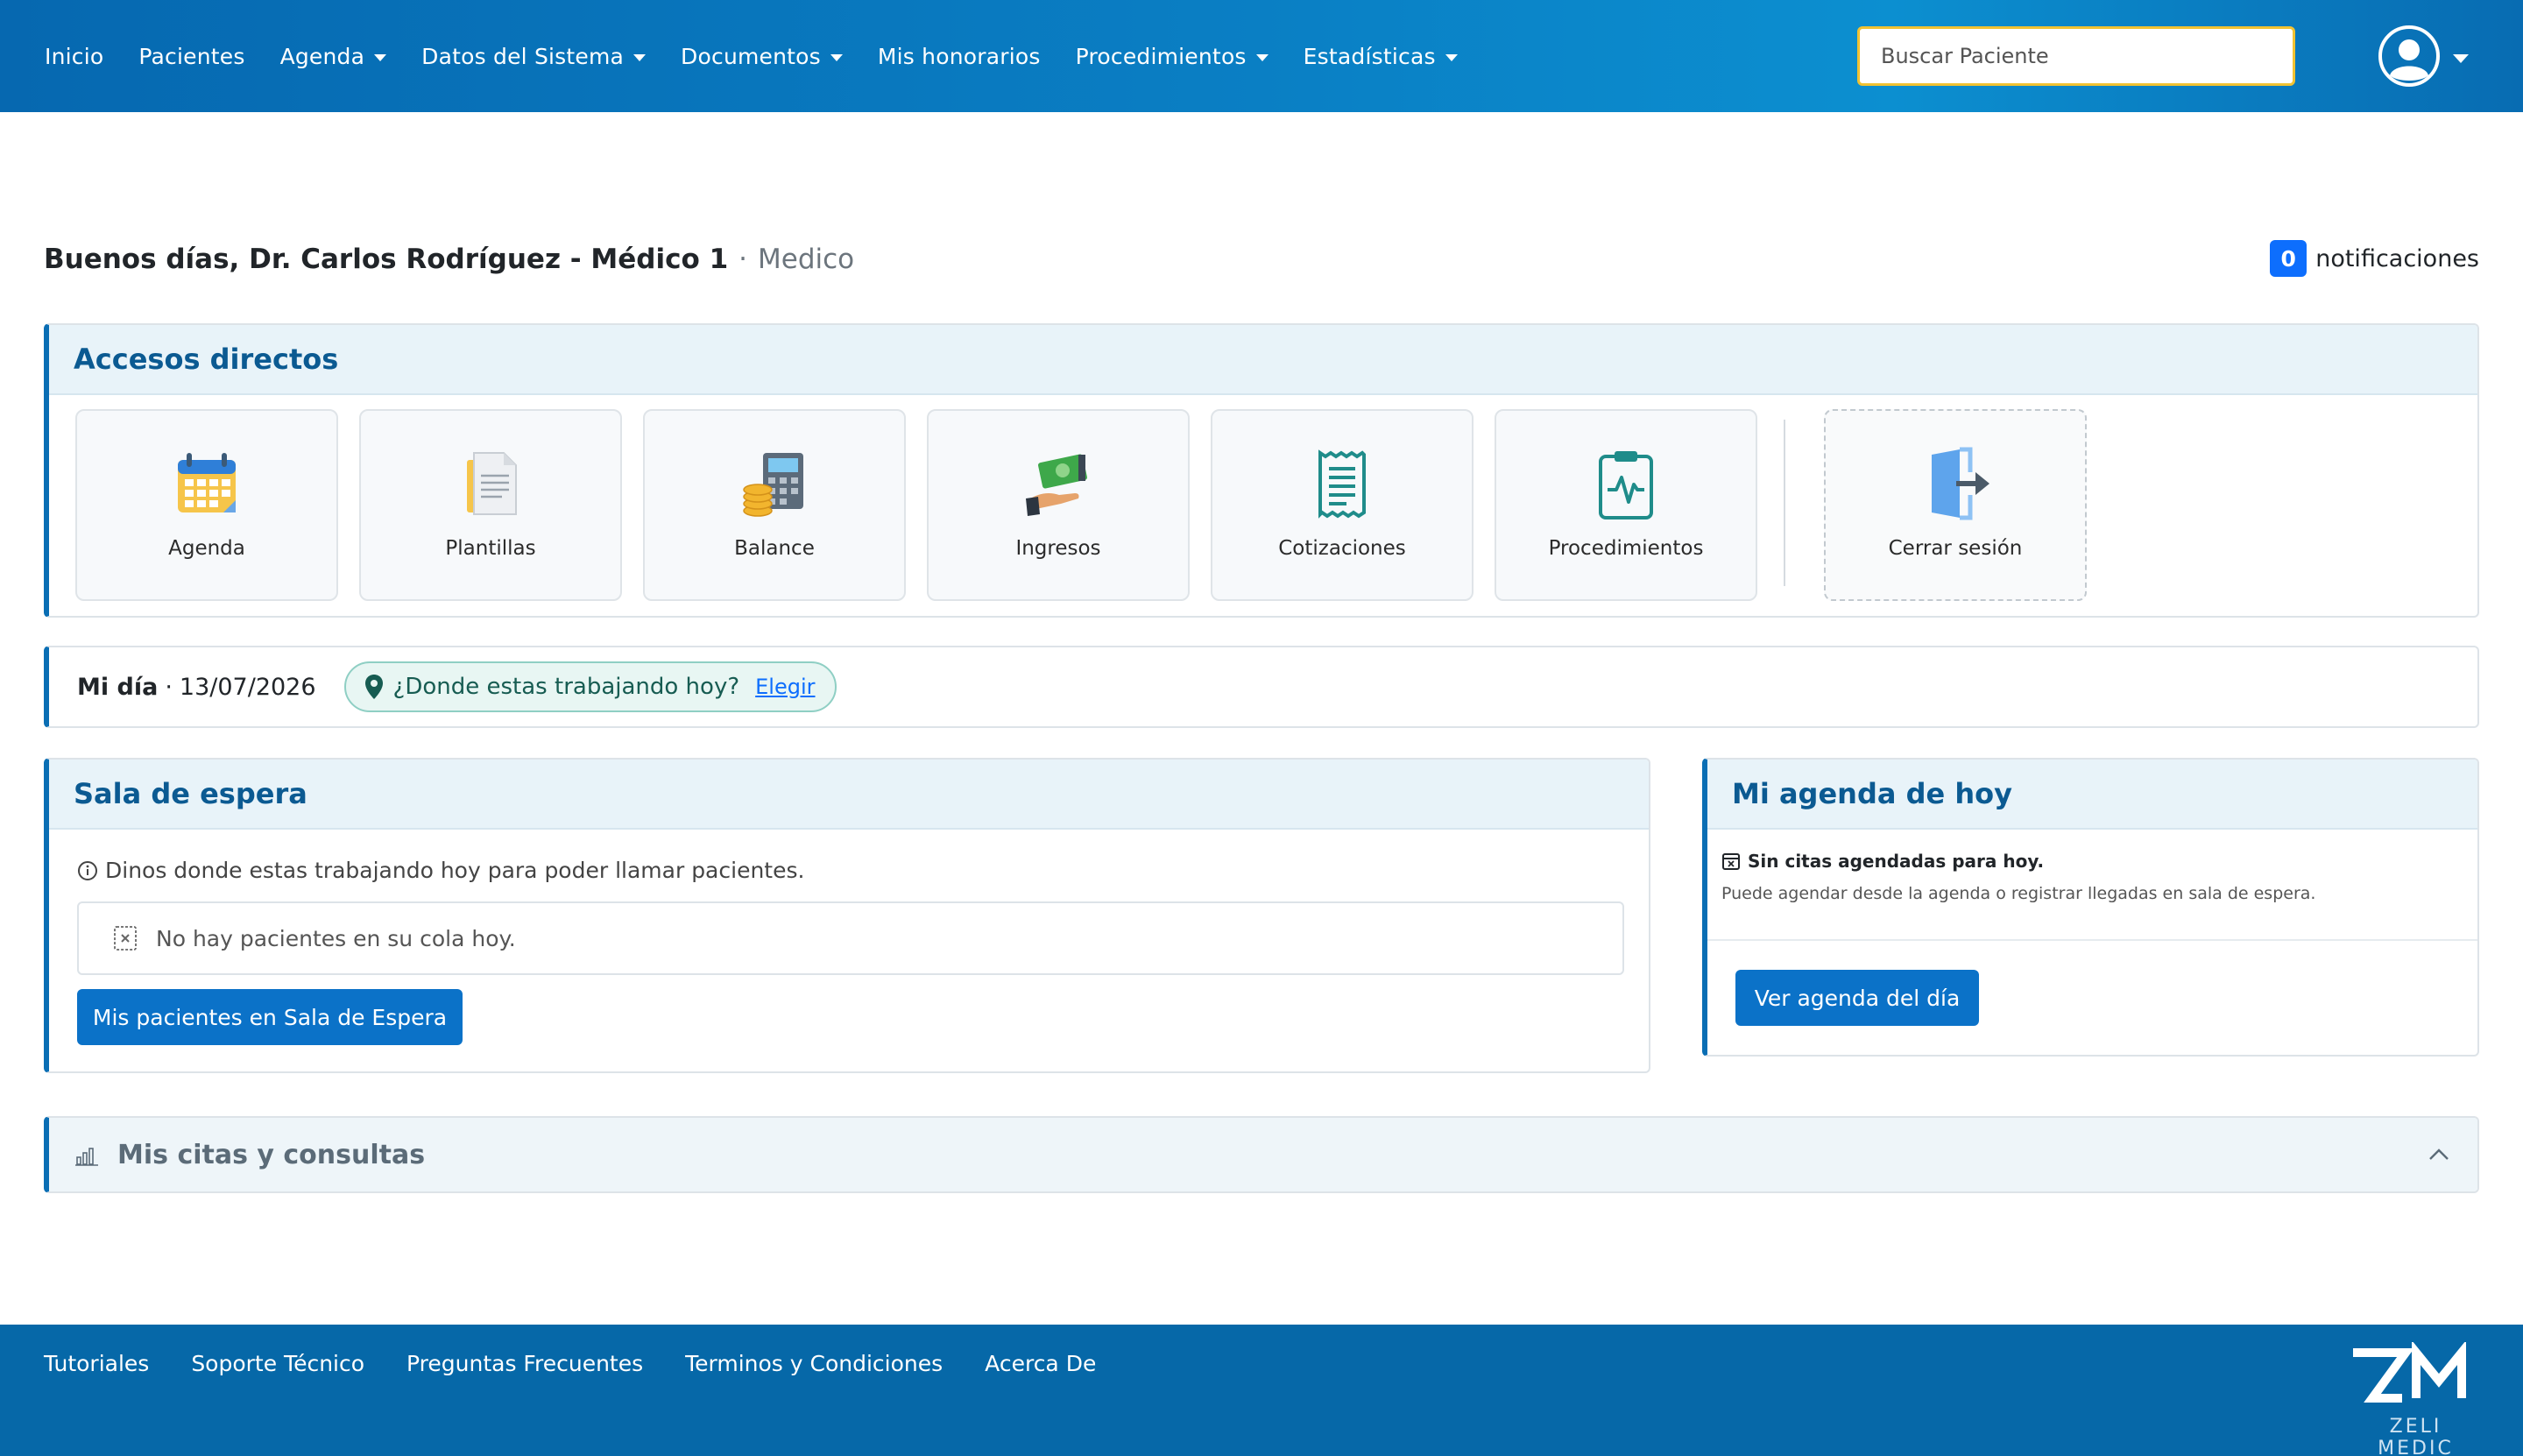  Describe the element at coordinates (1731, 861) in the screenshot. I see `calendar-x-icon` at that location.